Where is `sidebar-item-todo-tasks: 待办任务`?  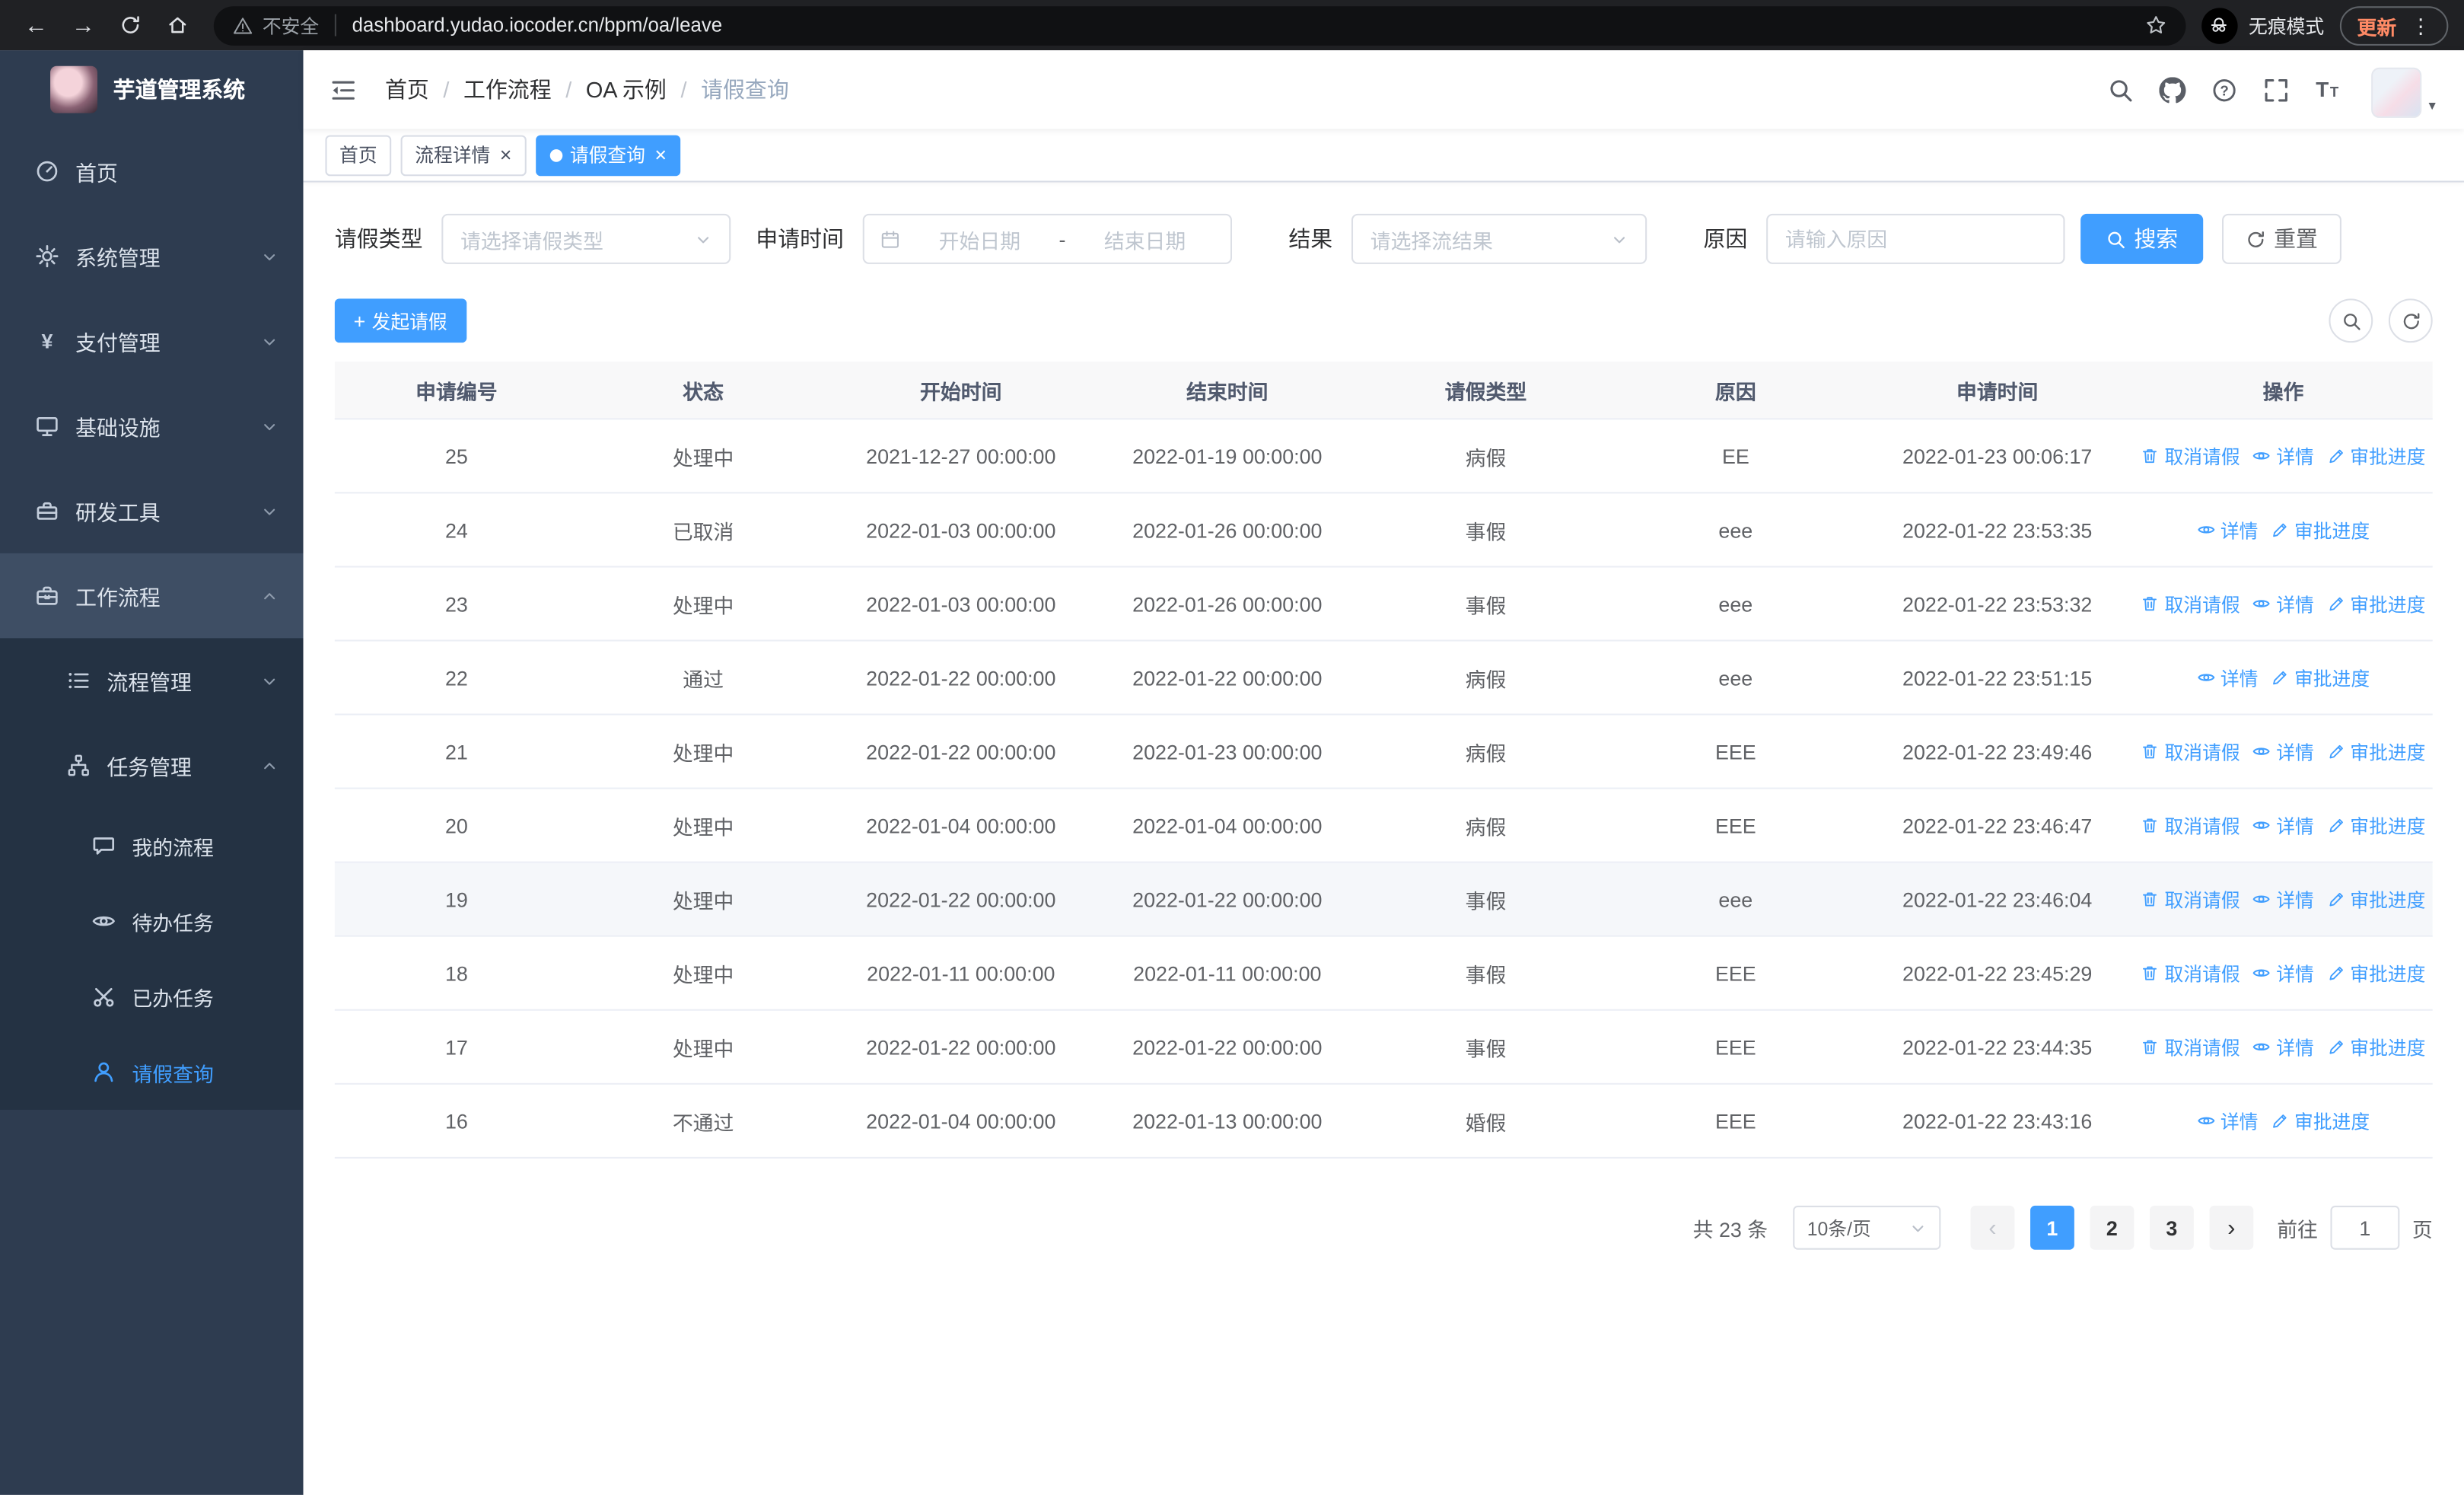 sidebar-item-todo-tasks: 待办任务 is located at coordinates (152, 921).